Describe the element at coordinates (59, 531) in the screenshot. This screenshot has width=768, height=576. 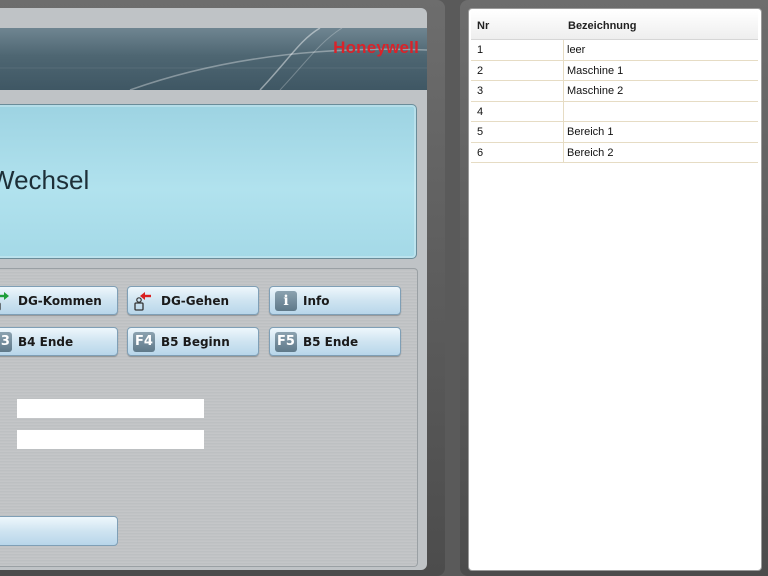
I see `bottom-action-button` at that location.